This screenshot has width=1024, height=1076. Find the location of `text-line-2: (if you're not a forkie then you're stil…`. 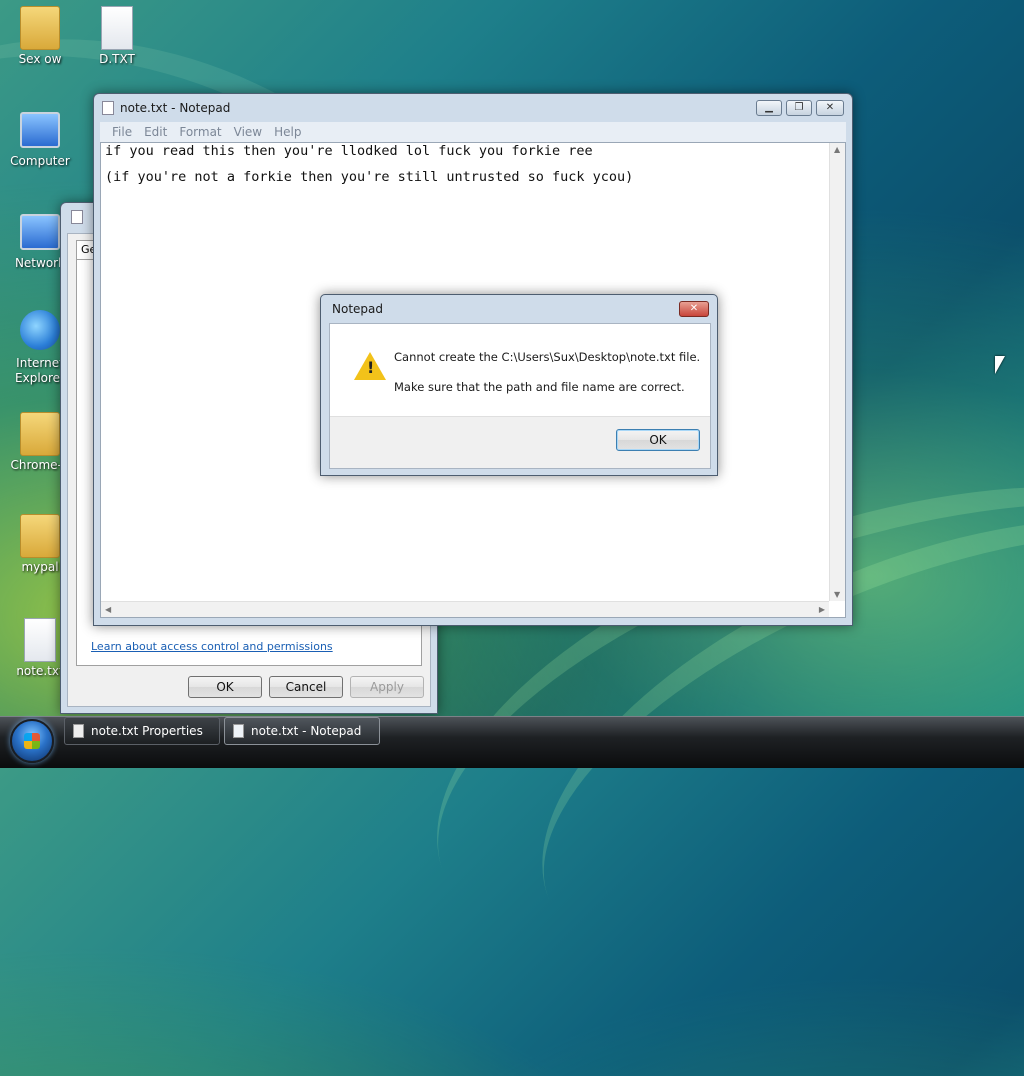

text-line-2: (if you're not a forkie then you're stil… is located at coordinates (369, 177).